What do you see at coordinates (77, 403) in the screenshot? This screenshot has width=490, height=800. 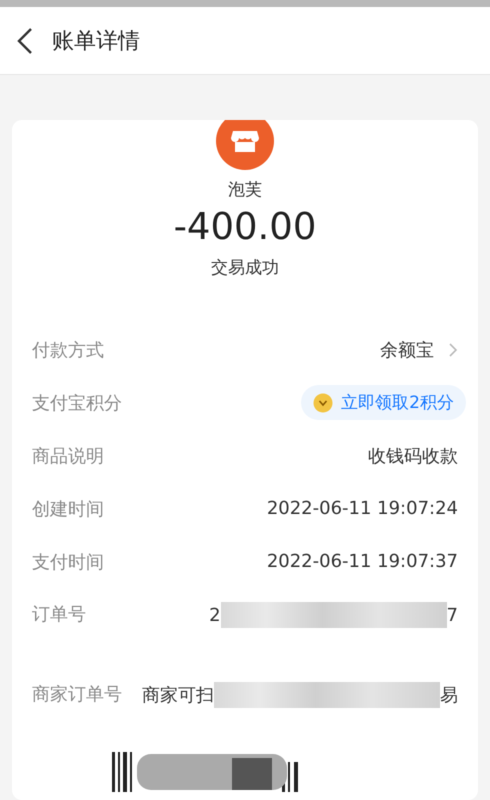 I see `field-label: 支付宝积分` at bounding box center [77, 403].